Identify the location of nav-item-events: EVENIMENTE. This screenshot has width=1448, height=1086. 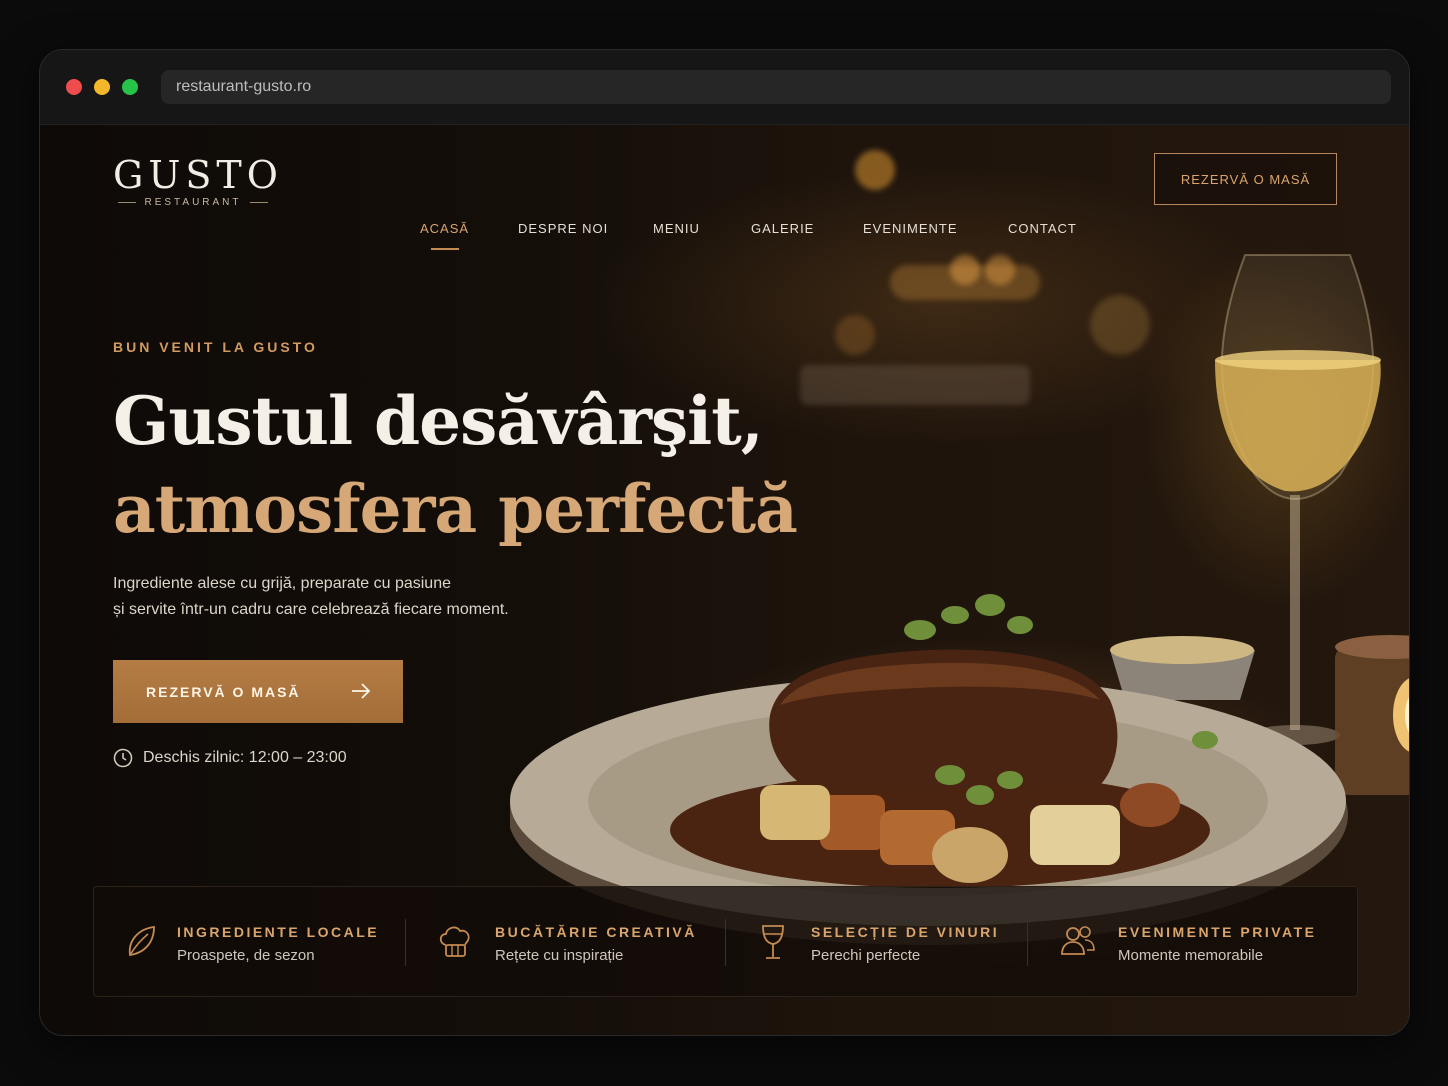
(910, 228).